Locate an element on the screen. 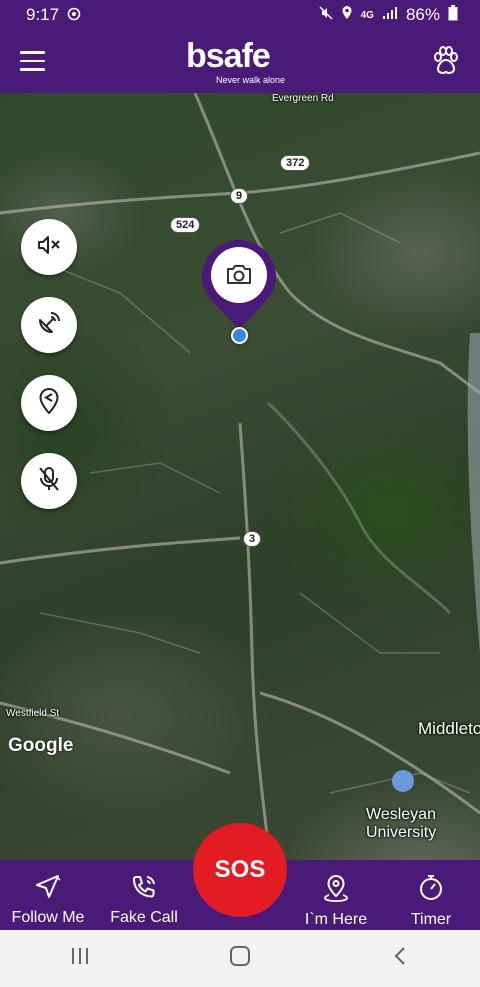 This screenshot has height=987, width=480. fake-call-button: Fake Call is located at coordinates (144, 895).